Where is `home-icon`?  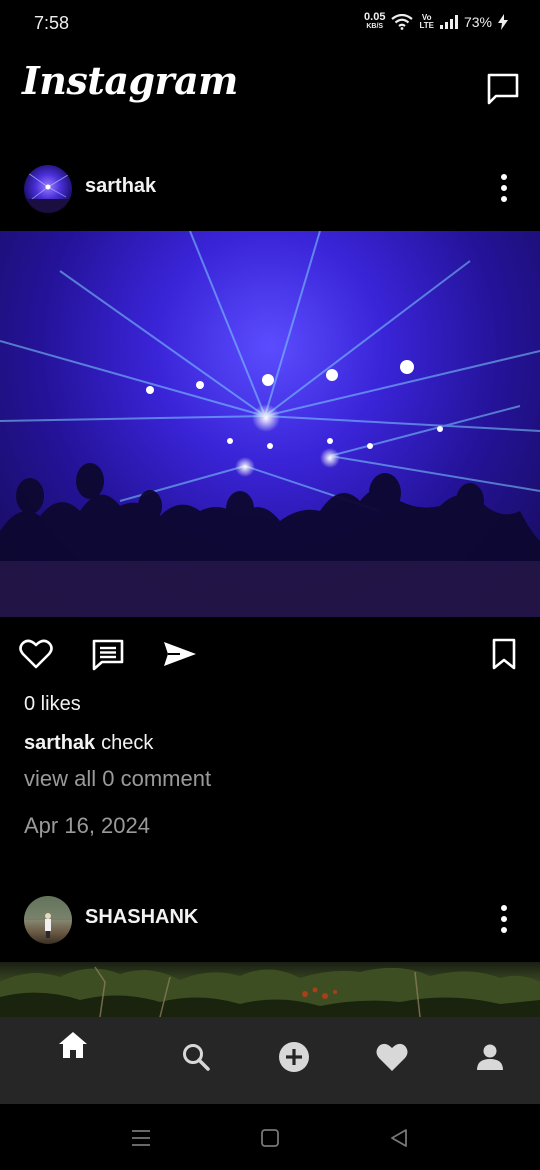
home-icon is located at coordinates (73, 1045).